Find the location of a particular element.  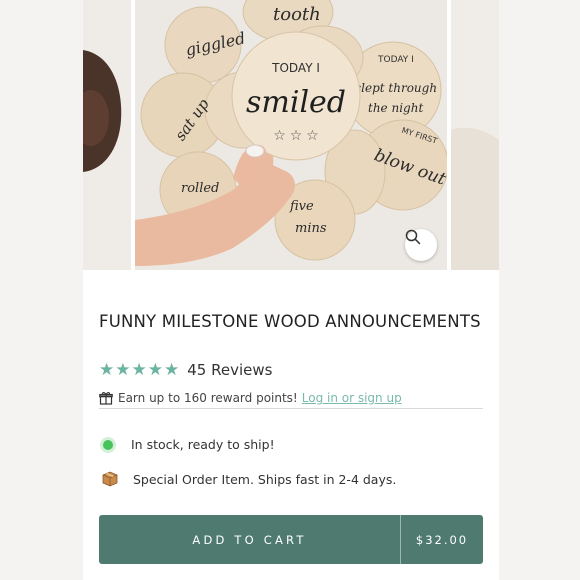

magnifier-icon is located at coordinates (413, 237).